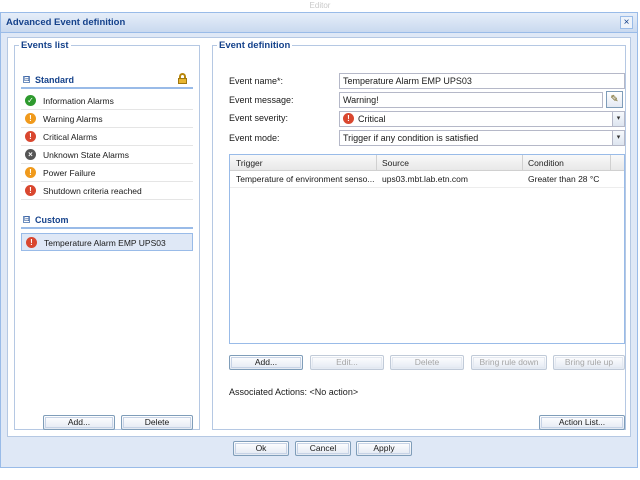 This screenshot has width=640, height=480. I want to click on list-item-selected: ! Temperature Alarm EMP UPS03, so click(107, 242).